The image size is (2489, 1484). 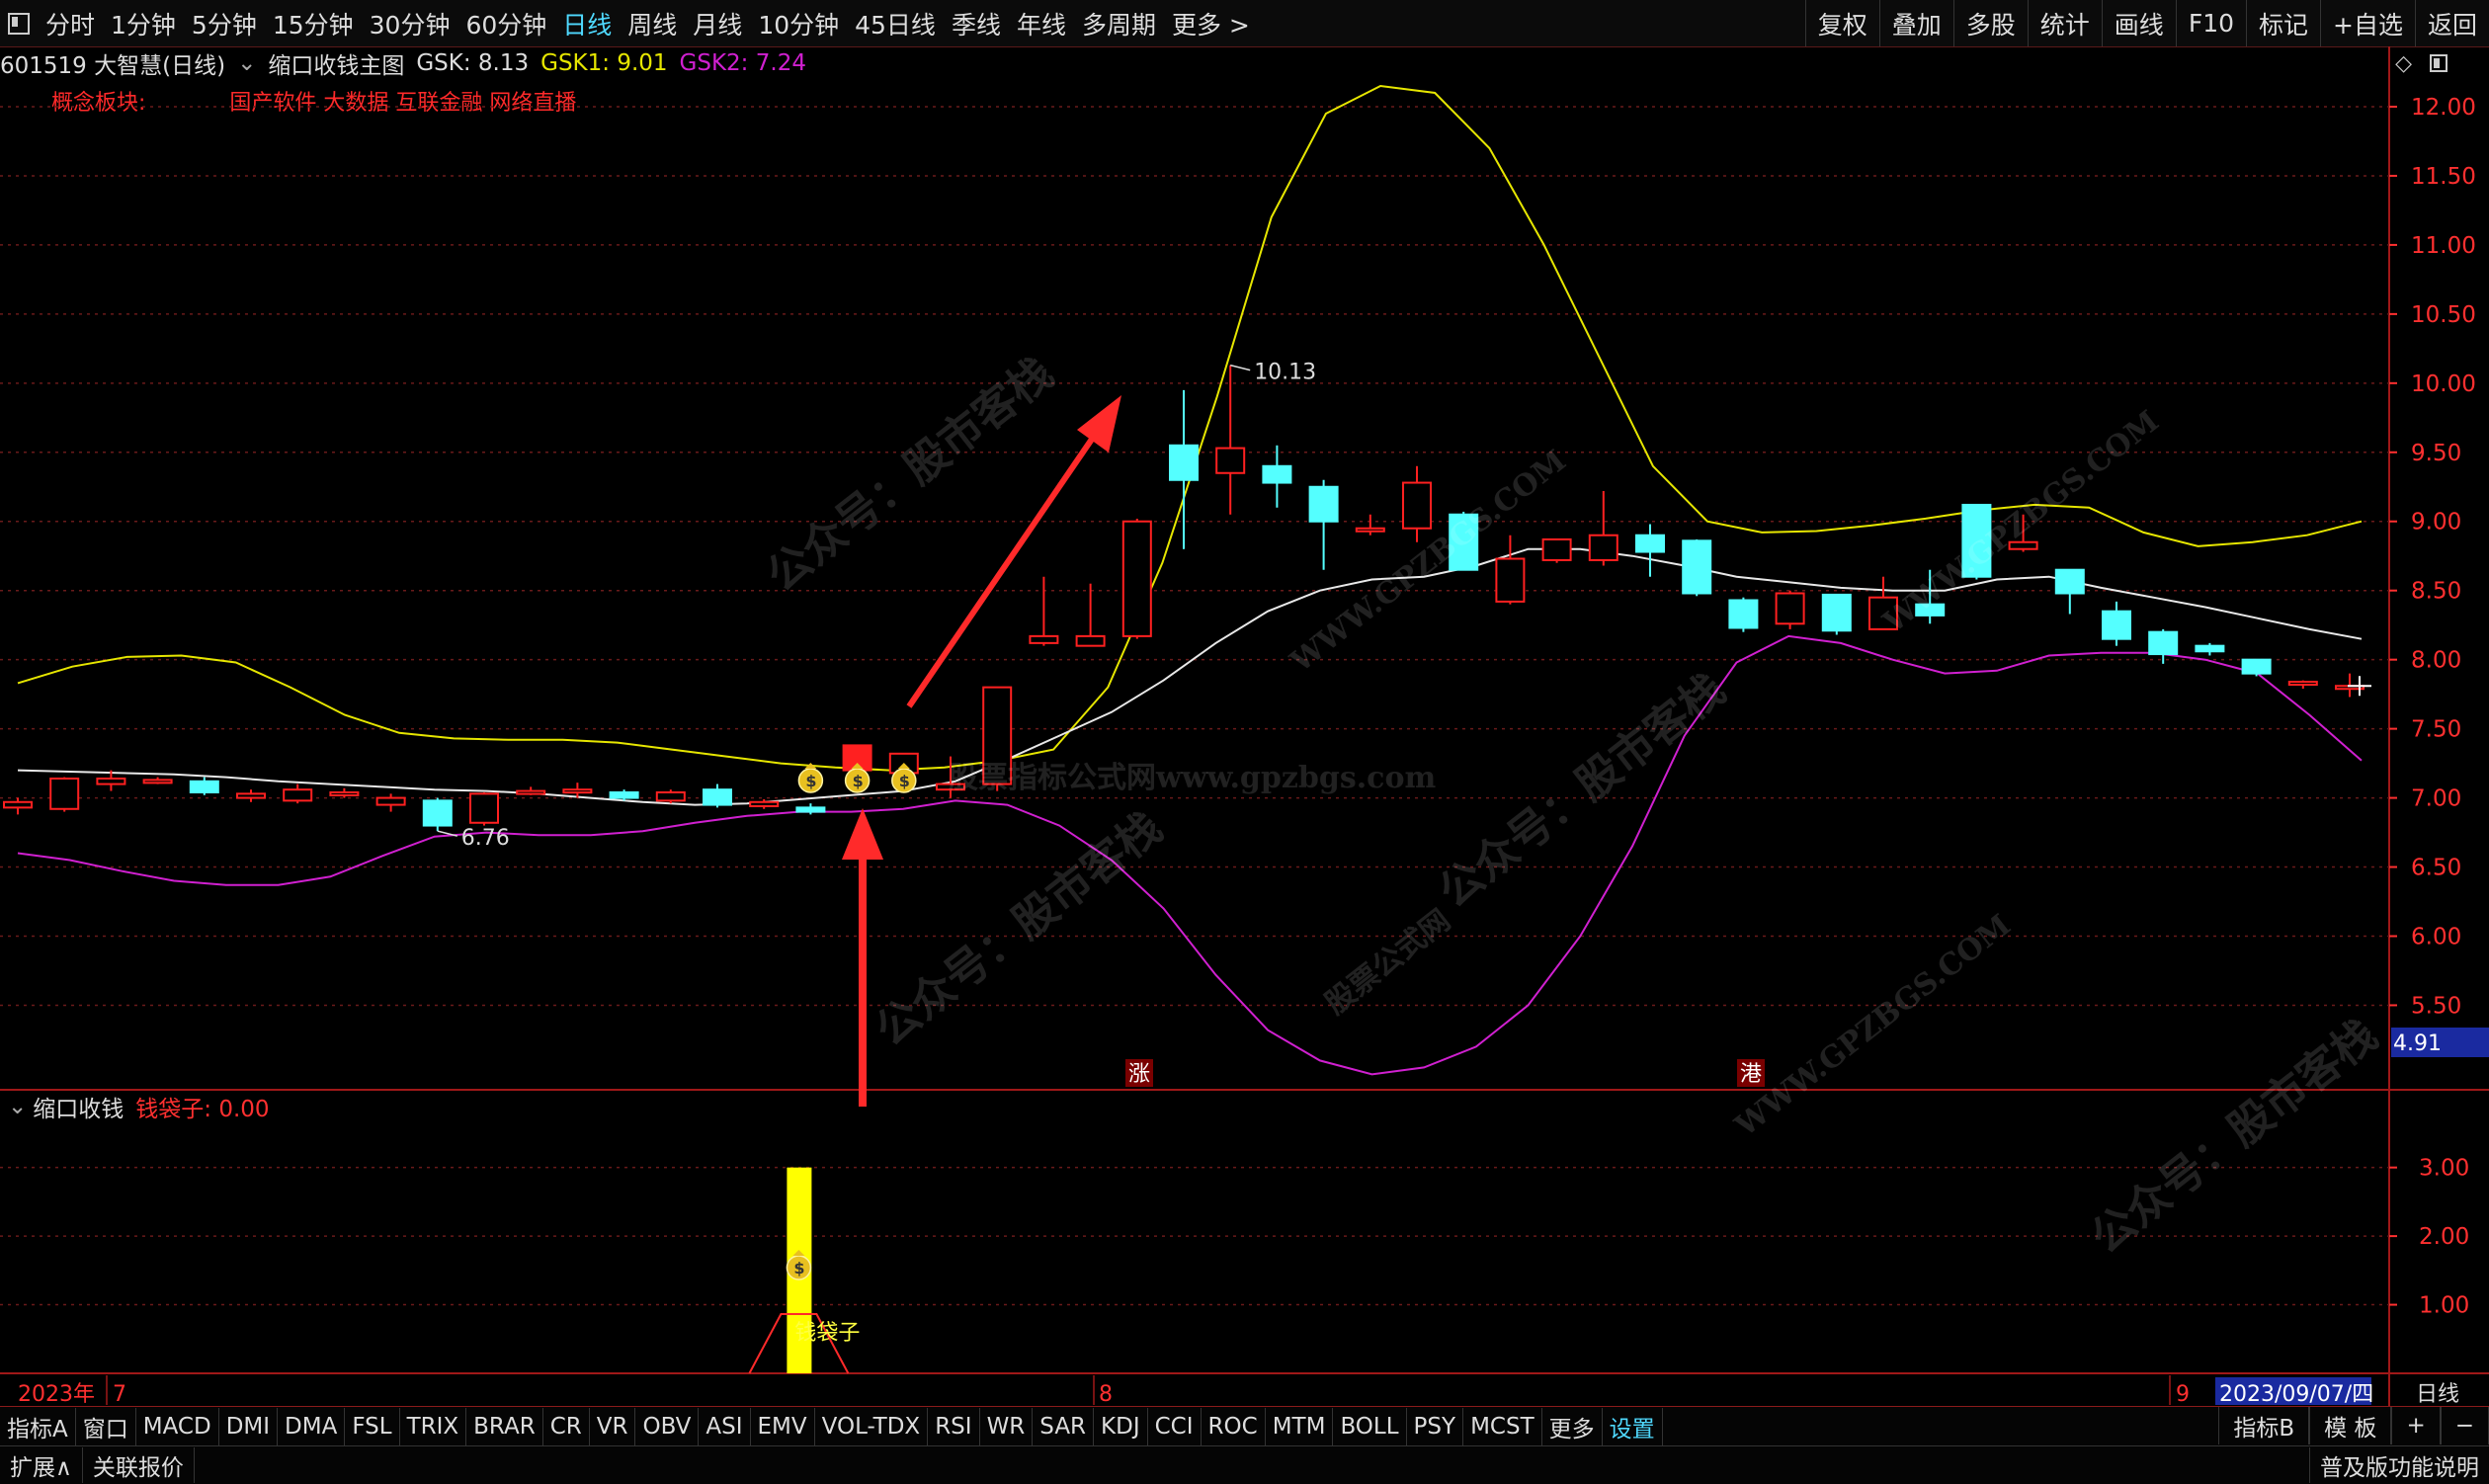 I want to click on indicator-tab-6: TRIX, so click(x=434, y=1426).